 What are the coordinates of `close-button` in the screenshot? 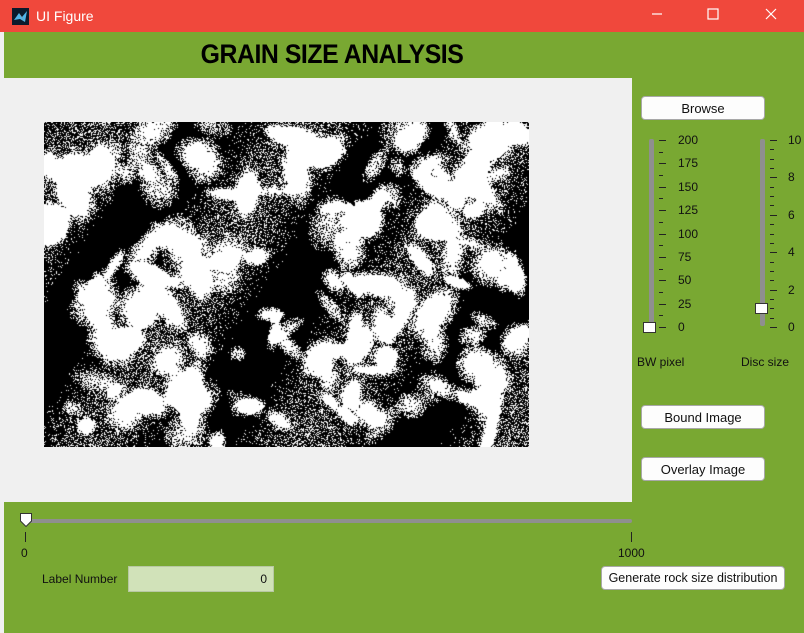 It's located at (771, 16).